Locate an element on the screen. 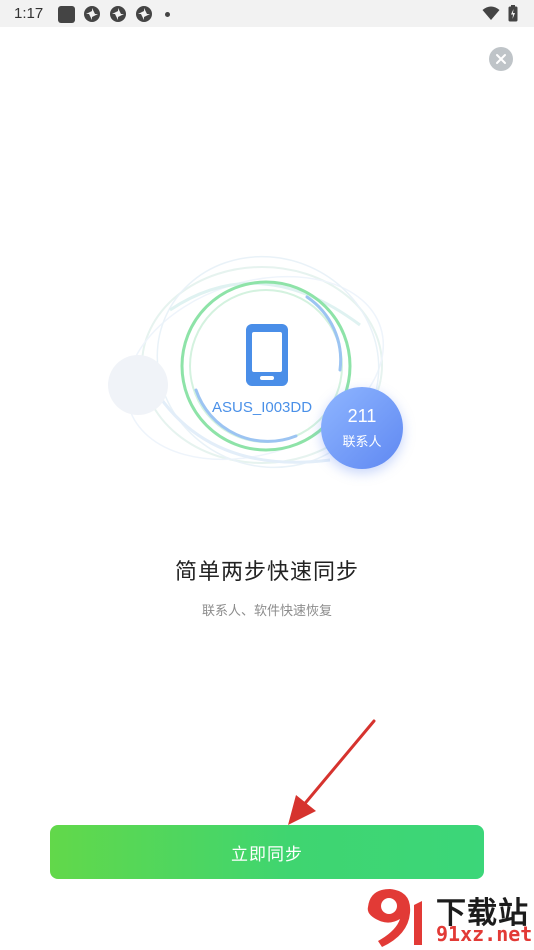  notification-square-icon is located at coordinates (66, 14).